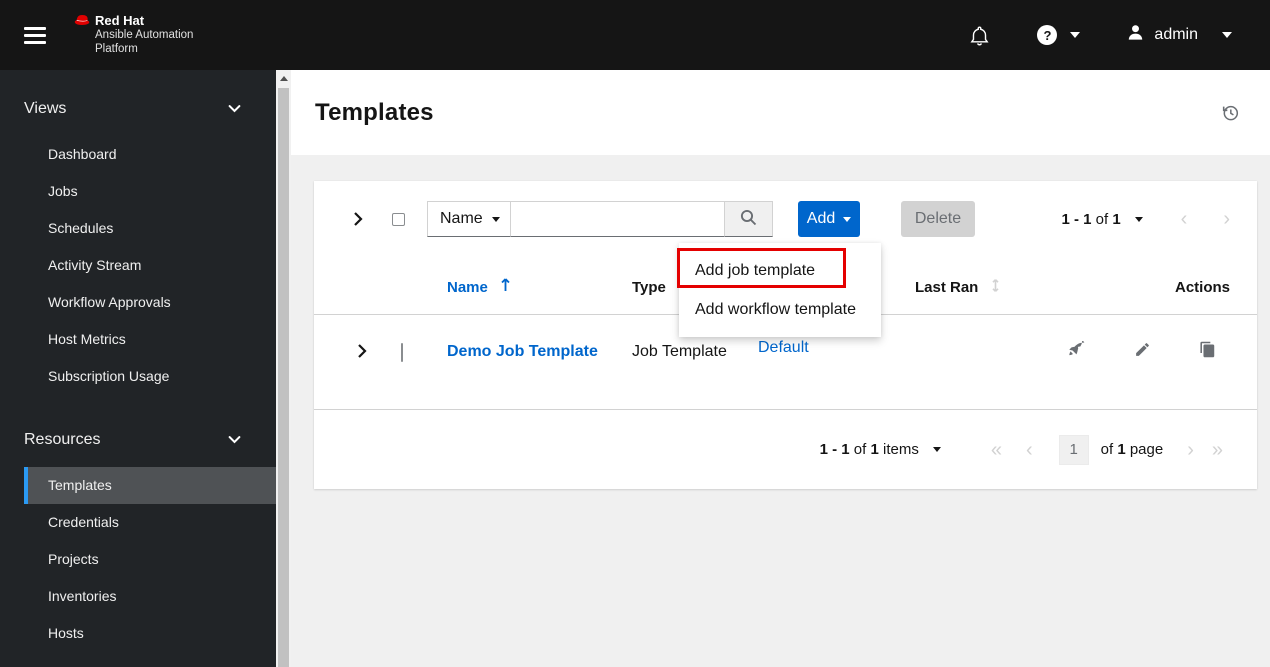 This screenshot has height=667, width=1270. Describe the element at coordinates (120, 21) in the screenshot. I see `brand-title: Red Hat` at that location.